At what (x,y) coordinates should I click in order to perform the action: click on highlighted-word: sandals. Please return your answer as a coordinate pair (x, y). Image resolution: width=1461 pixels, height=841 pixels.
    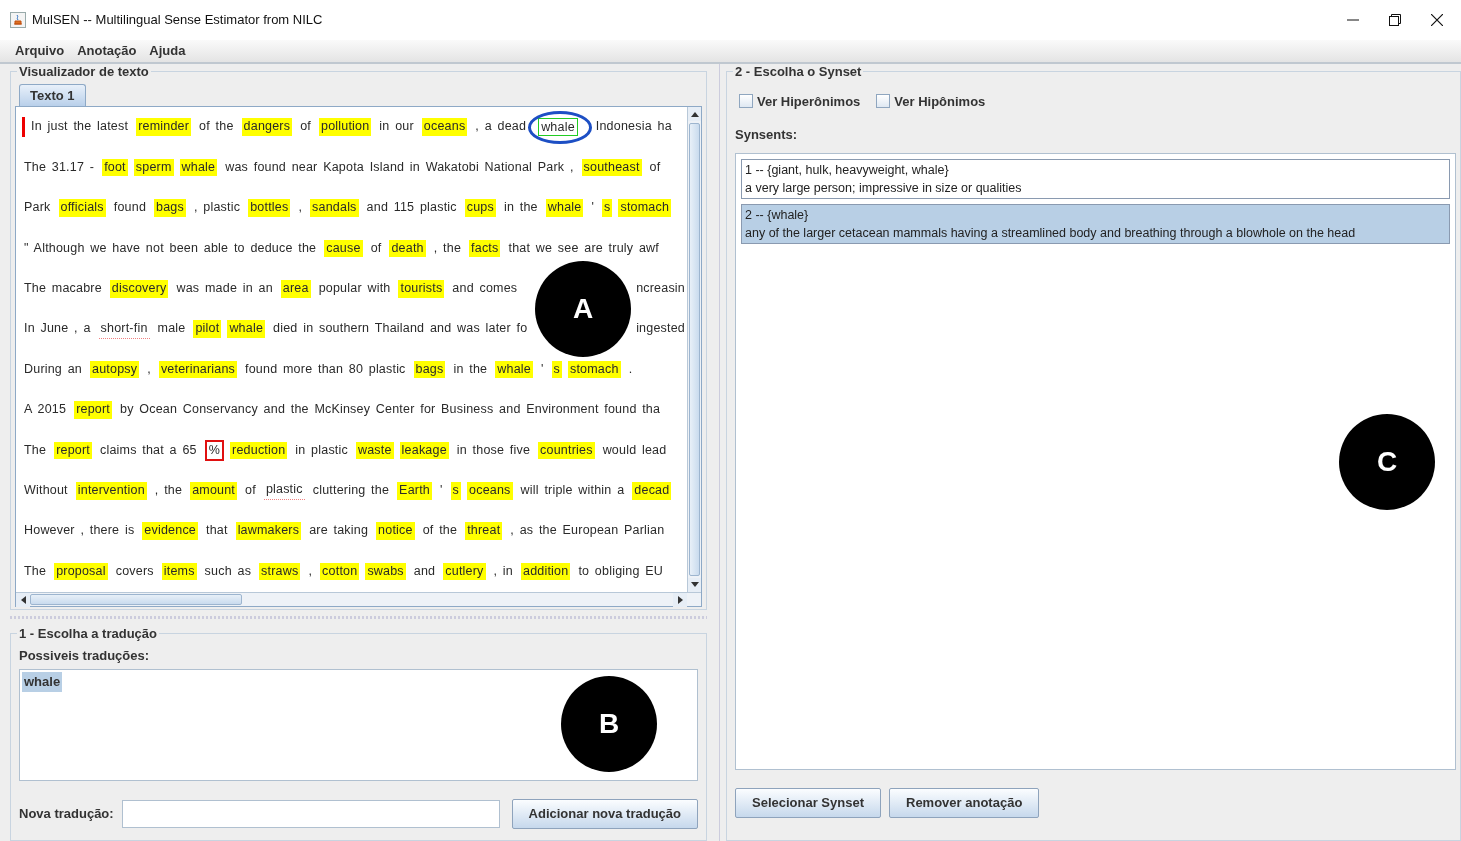
    Looking at the image, I should click on (334, 208).